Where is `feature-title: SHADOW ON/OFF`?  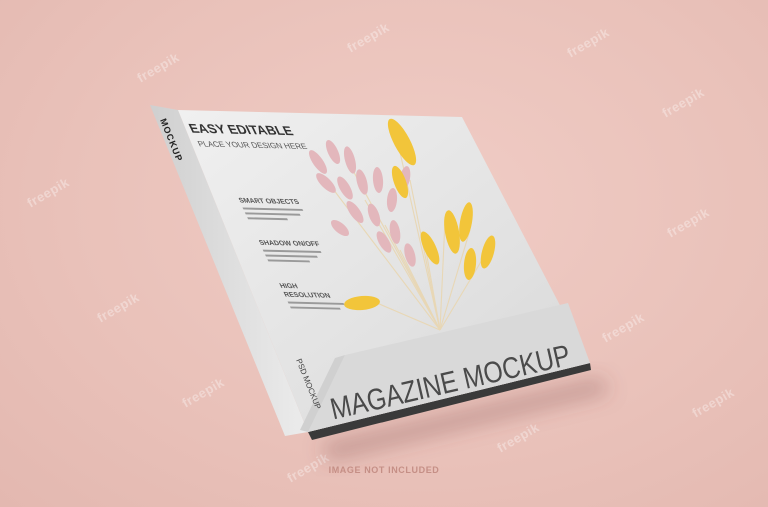
feature-title: SHADOW ON/OFF is located at coordinates (289, 243).